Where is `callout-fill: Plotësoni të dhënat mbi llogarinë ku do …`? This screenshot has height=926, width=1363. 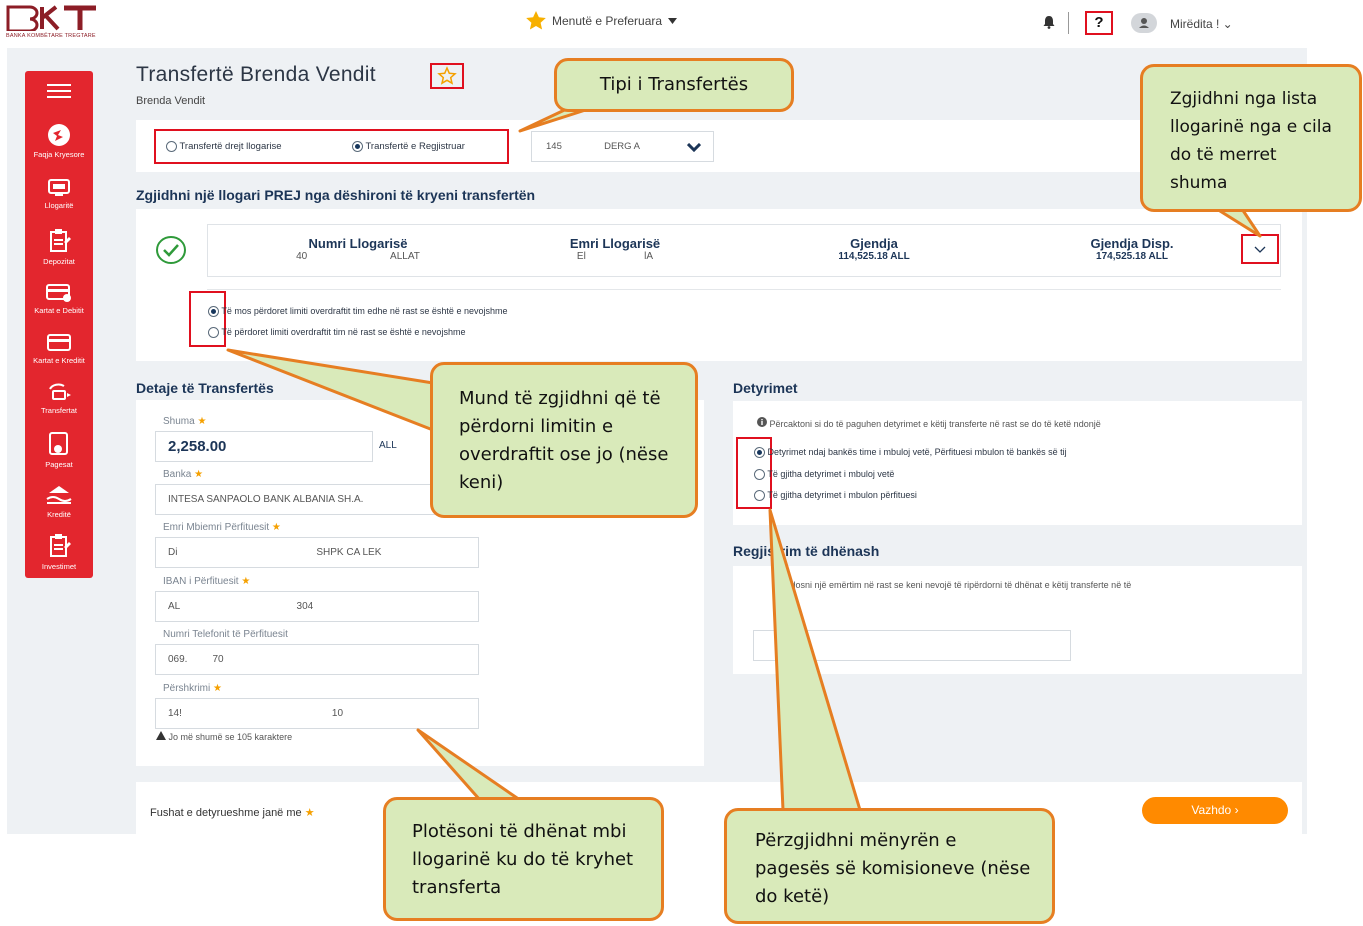
callout-fill: Plotësoni të dhënat mbi llogarinë ku do … is located at coordinates (523, 859).